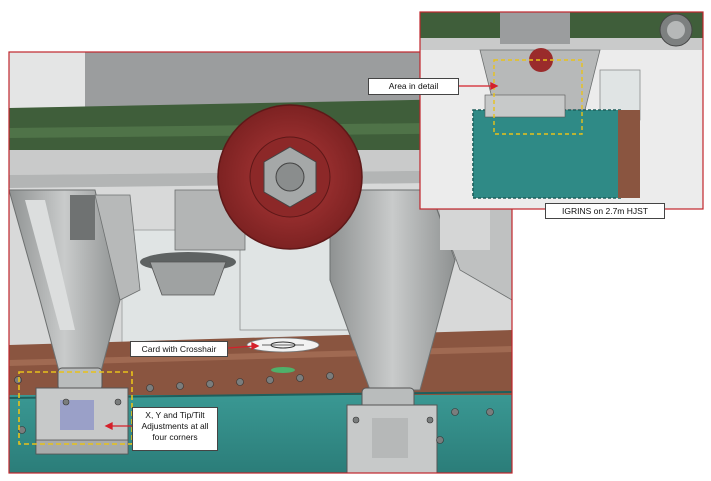 The height and width of the screenshot is (481, 711). What do you see at coordinates (290, 177) in the screenshot?
I see `red-wheel` at bounding box center [290, 177].